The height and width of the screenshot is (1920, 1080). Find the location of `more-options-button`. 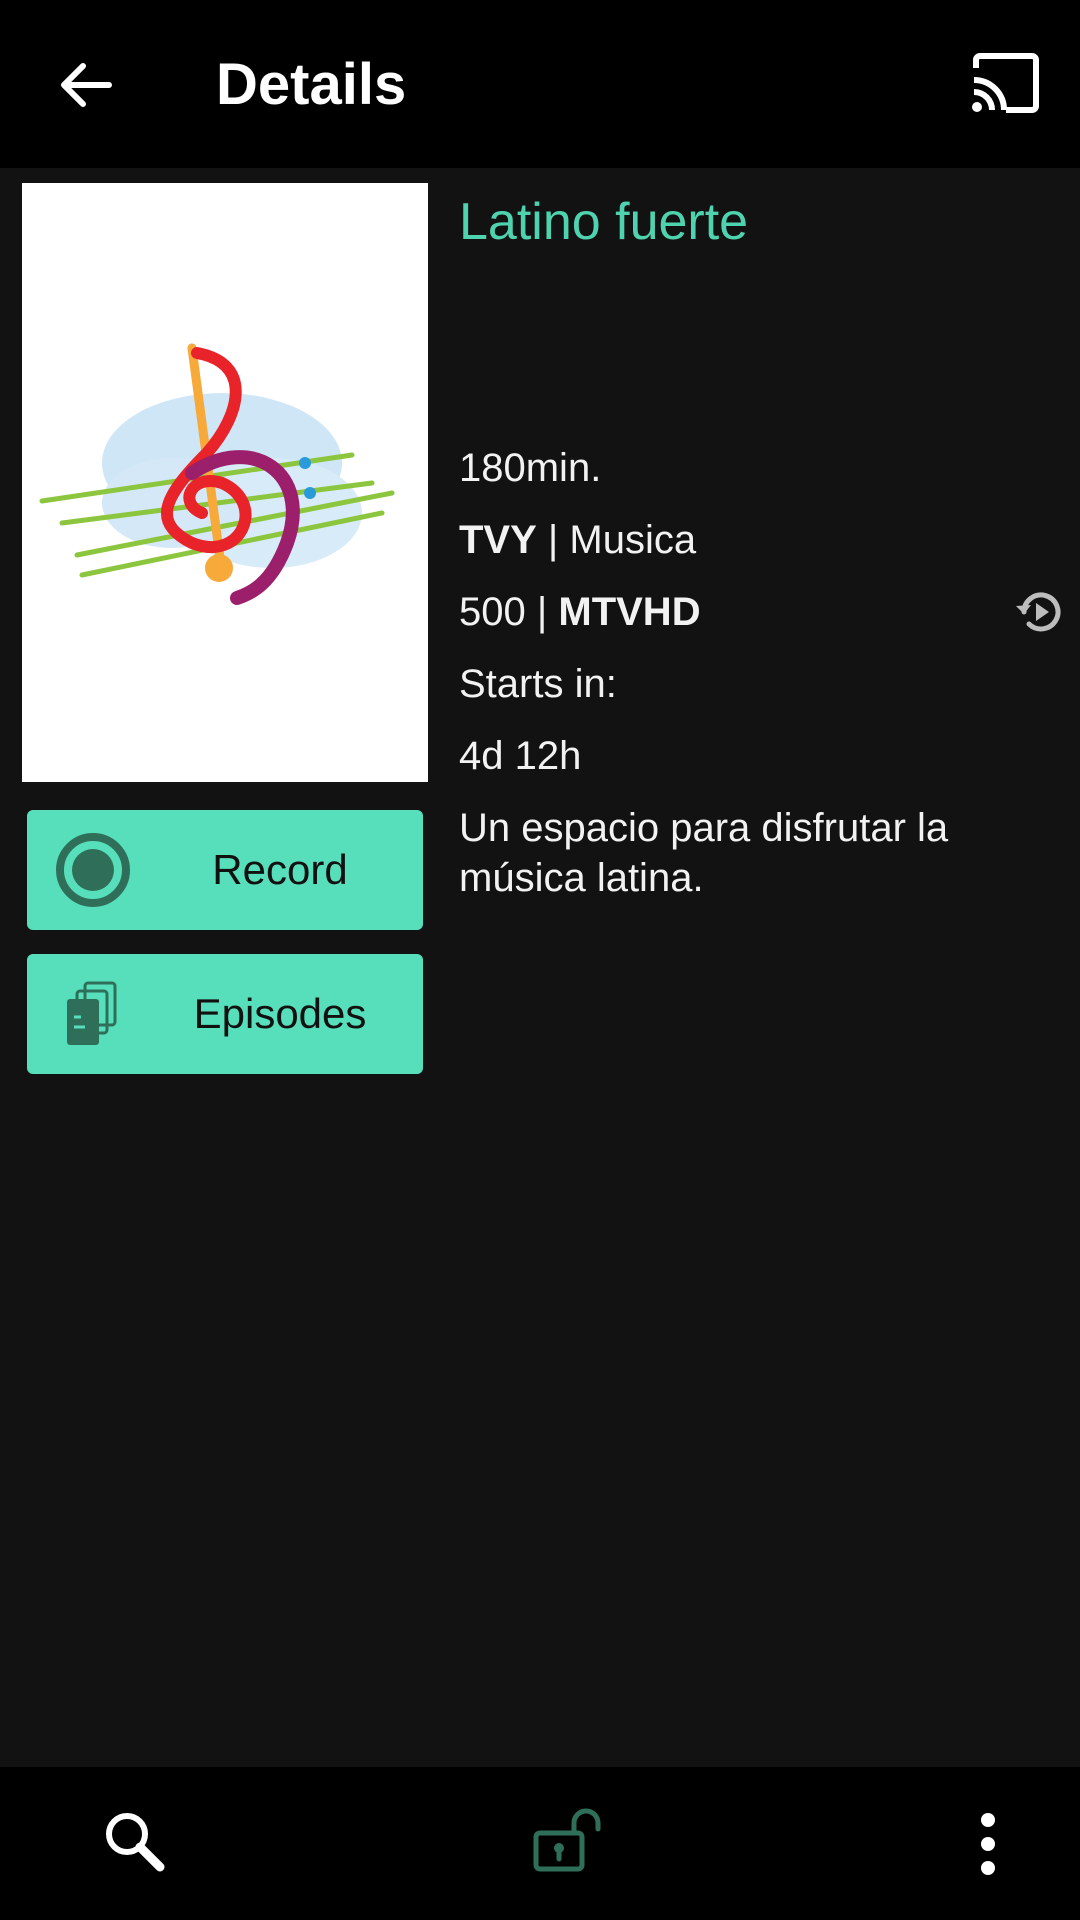

more-options-button is located at coordinates (988, 1844).